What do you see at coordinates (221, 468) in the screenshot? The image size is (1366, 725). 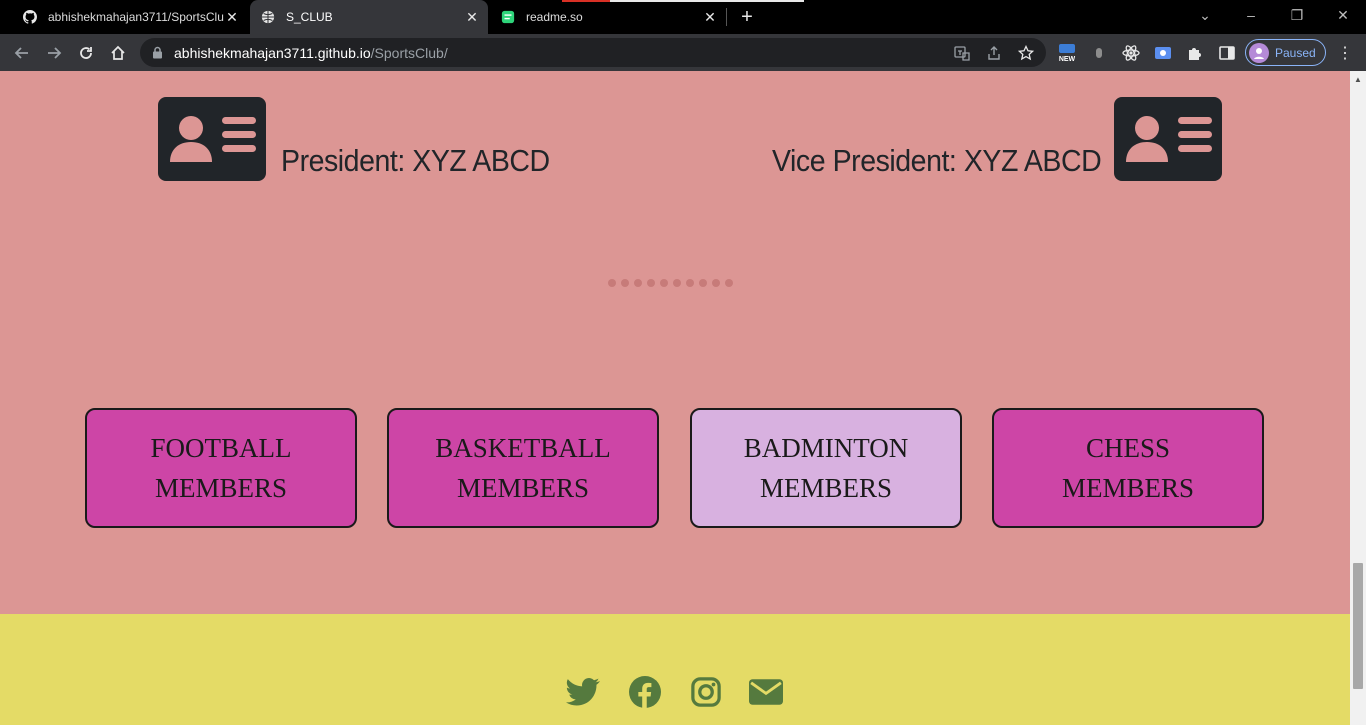 I see `football-members-button: FOOTBALL MEMBERS` at bounding box center [221, 468].